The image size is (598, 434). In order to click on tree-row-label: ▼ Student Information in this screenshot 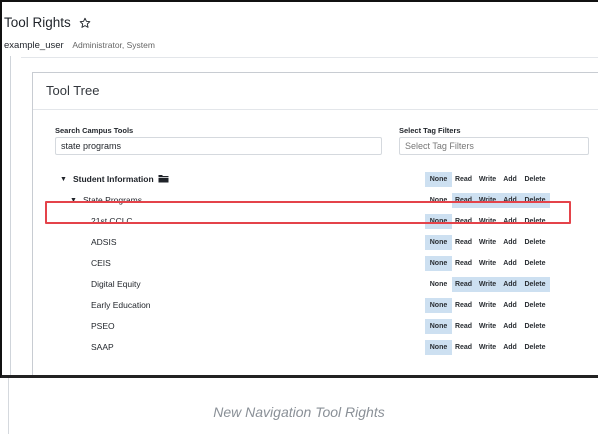, I will do `click(114, 179)`.